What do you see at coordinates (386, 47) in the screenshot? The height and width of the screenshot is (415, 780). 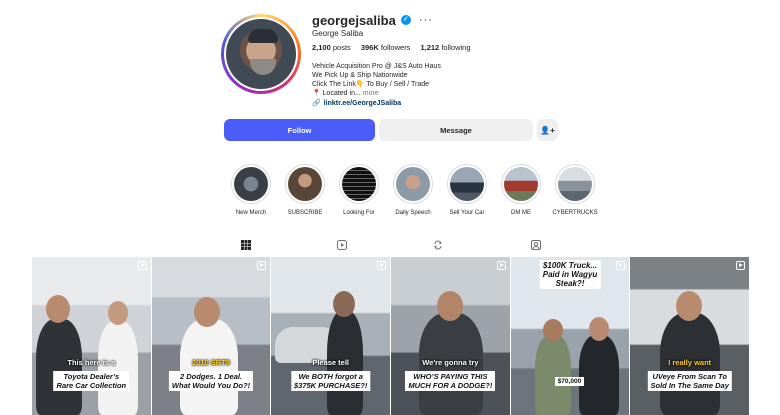 I see `followers-count: 396K followers` at bounding box center [386, 47].